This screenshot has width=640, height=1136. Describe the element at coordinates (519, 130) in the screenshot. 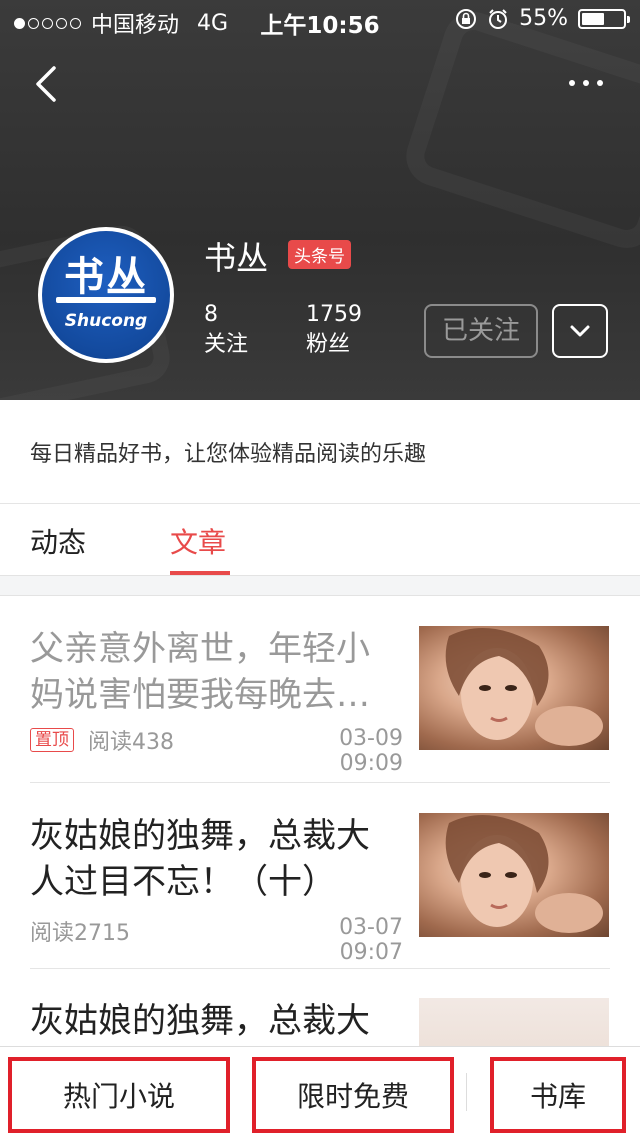

I see `header-decoration` at that location.